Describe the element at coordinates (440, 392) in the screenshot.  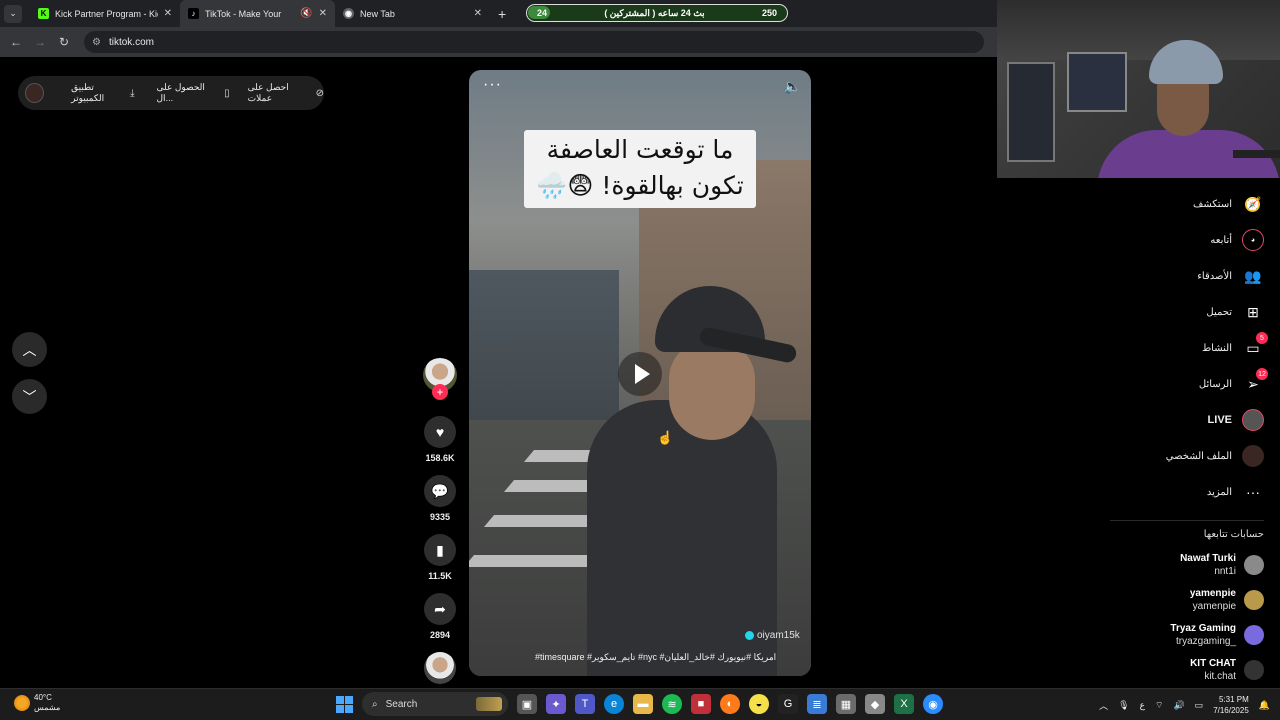
I see `follow-plus-icon: +` at that location.